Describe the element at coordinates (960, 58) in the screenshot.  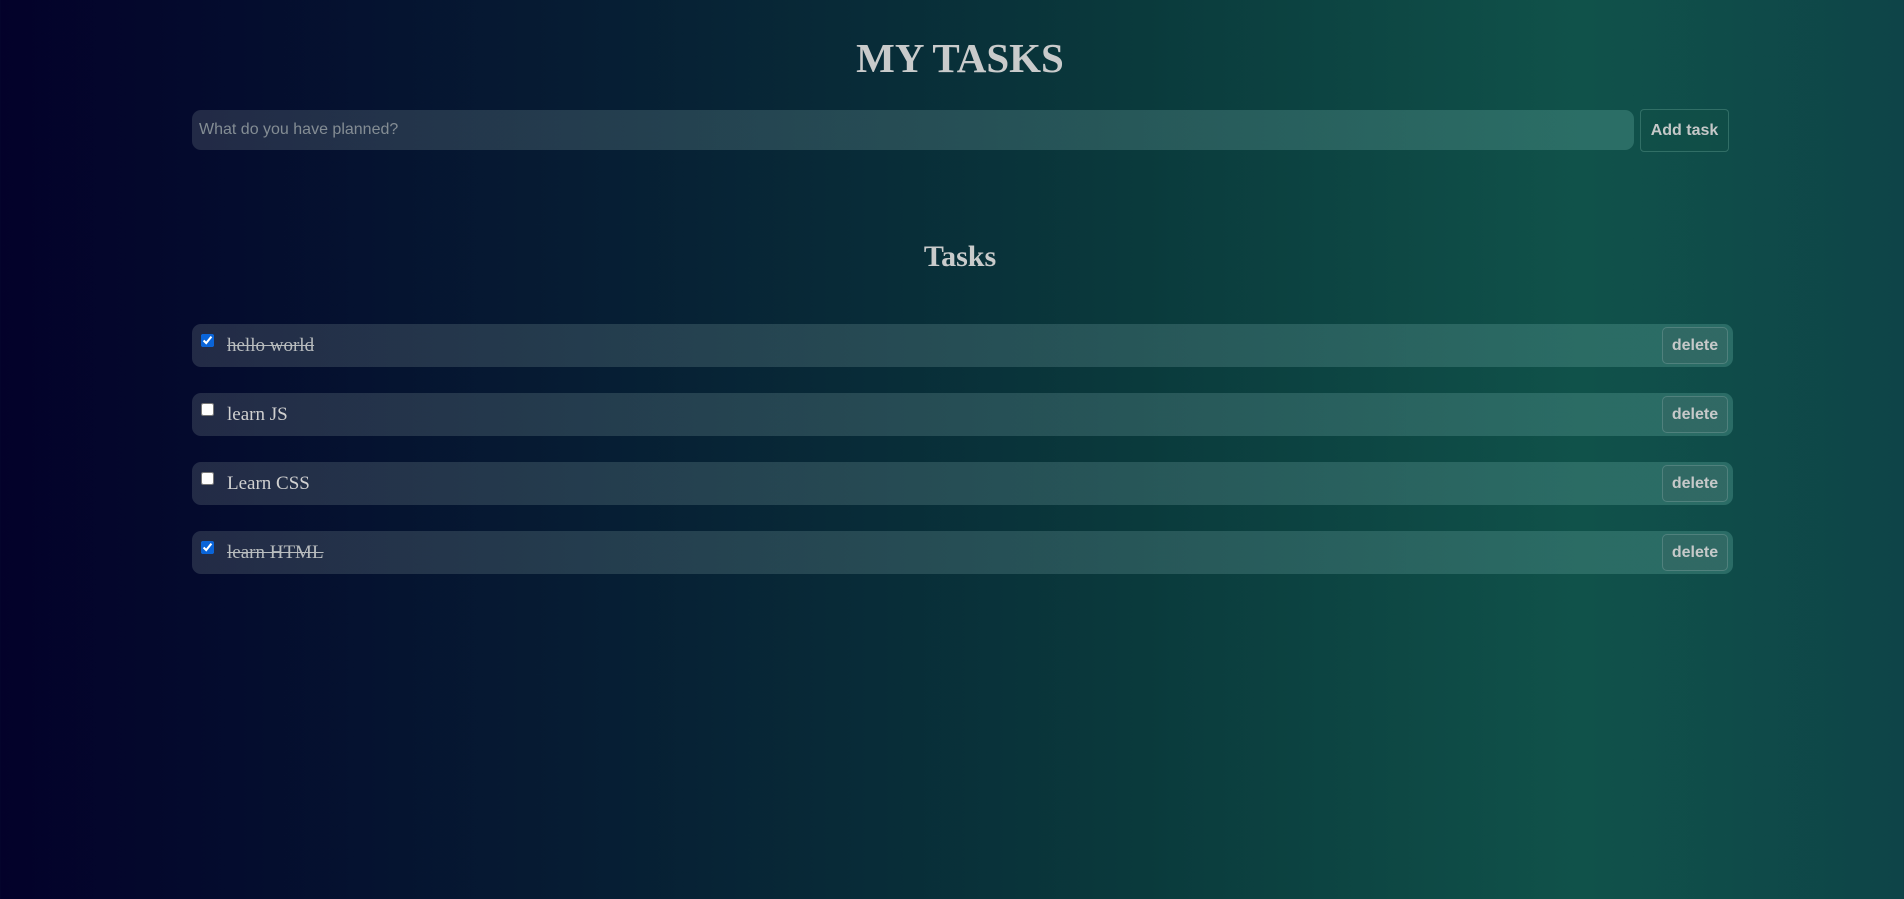
I see `page-title: MY TASKS` at that location.